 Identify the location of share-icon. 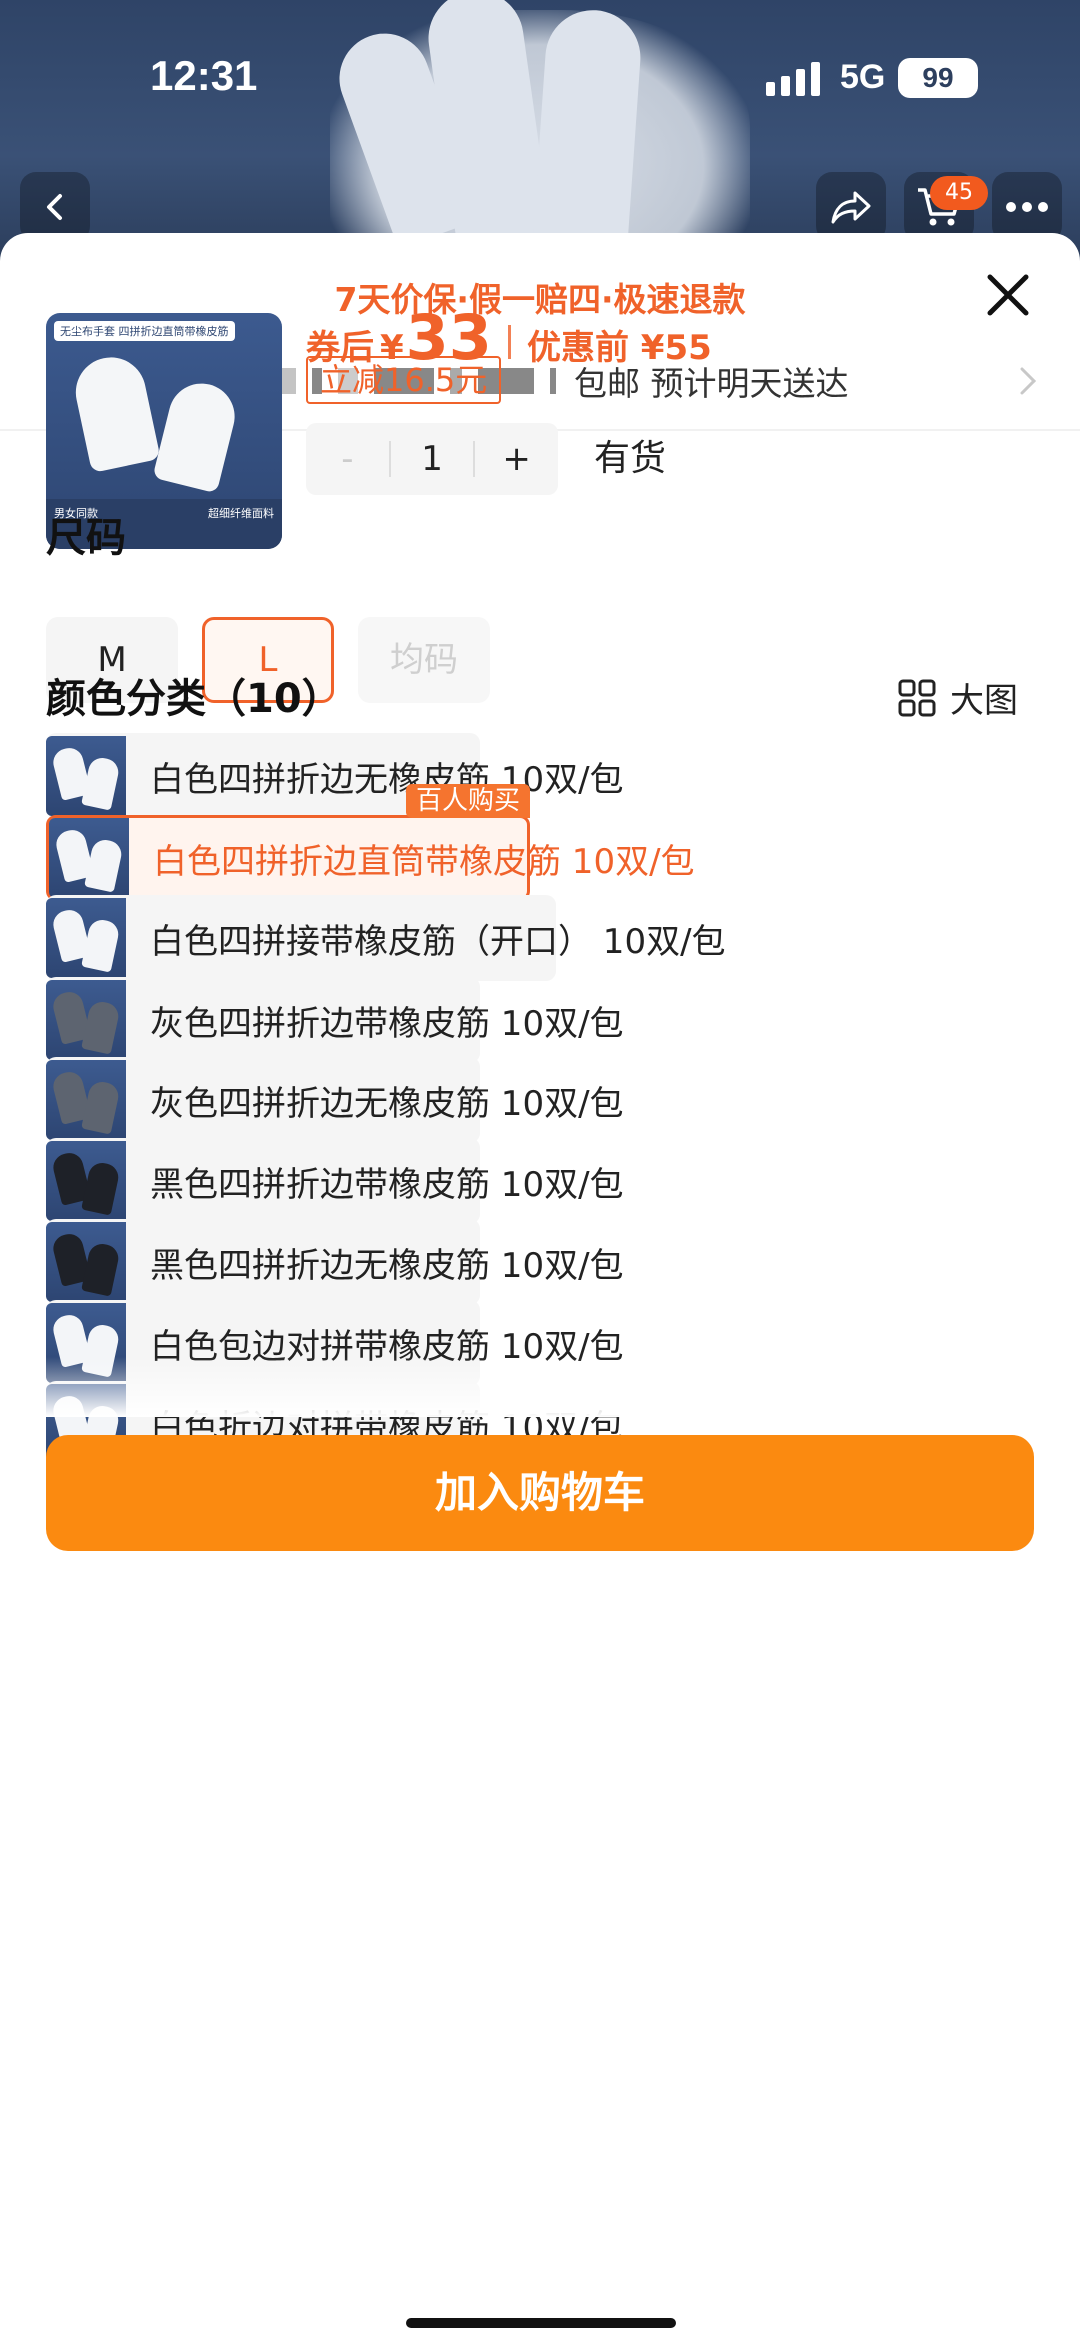
(851, 207).